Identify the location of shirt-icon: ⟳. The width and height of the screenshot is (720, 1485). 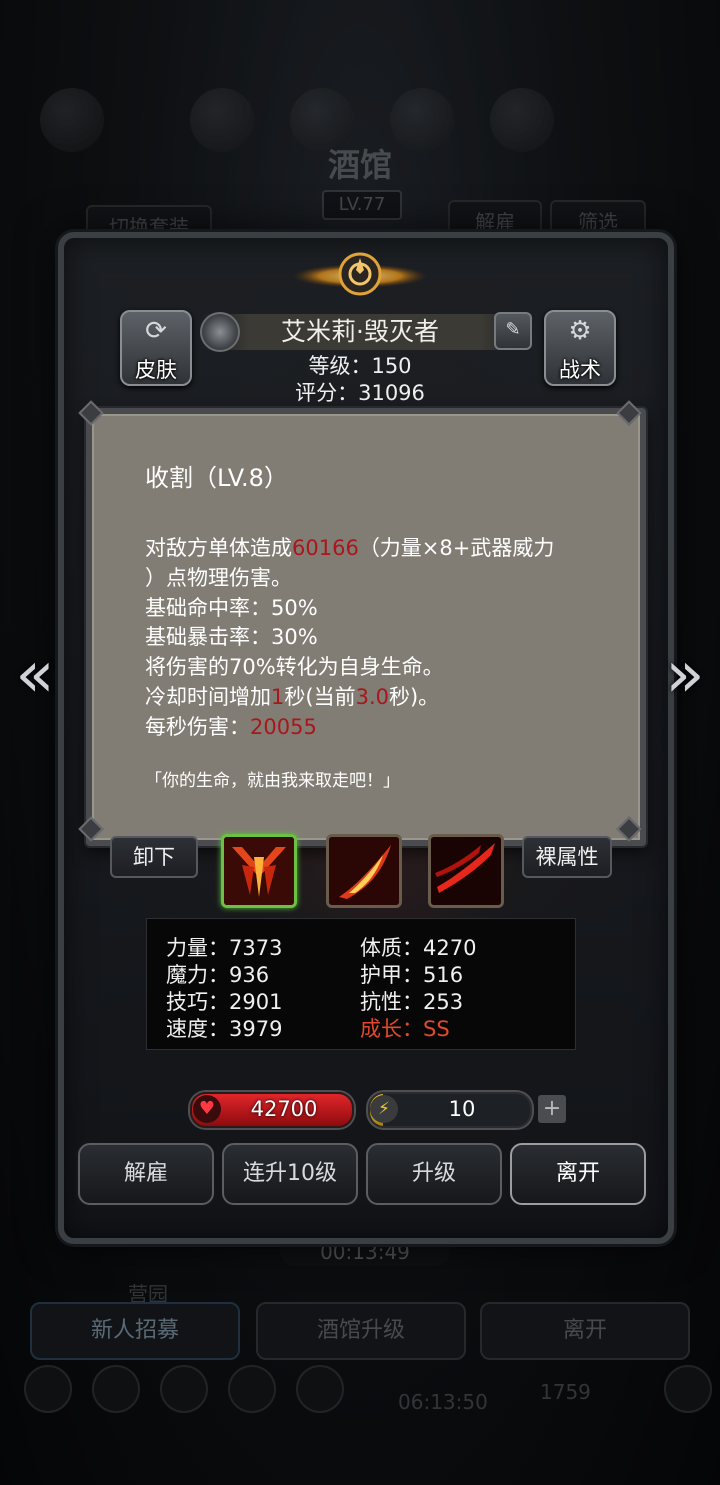
(156, 331).